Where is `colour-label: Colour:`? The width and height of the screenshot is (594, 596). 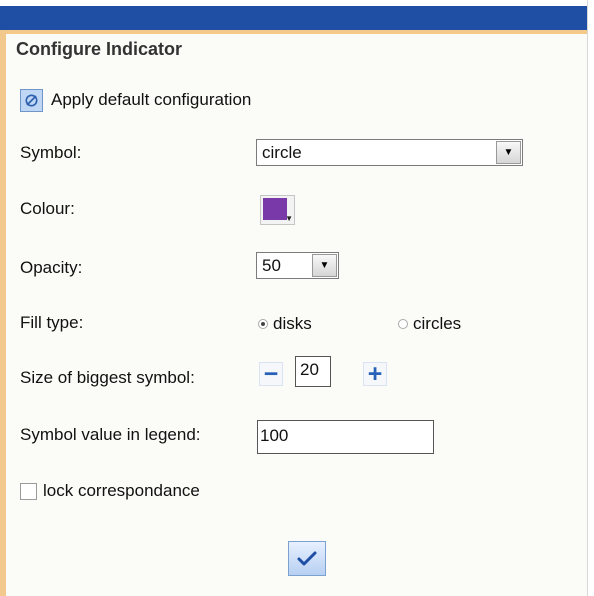
colour-label: Colour: is located at coordinates (47, 208).